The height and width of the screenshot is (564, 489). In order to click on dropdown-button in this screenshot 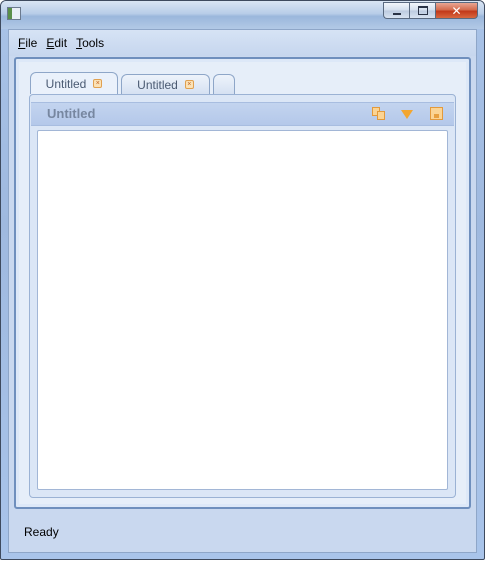, I will do `click(408, 114)`.